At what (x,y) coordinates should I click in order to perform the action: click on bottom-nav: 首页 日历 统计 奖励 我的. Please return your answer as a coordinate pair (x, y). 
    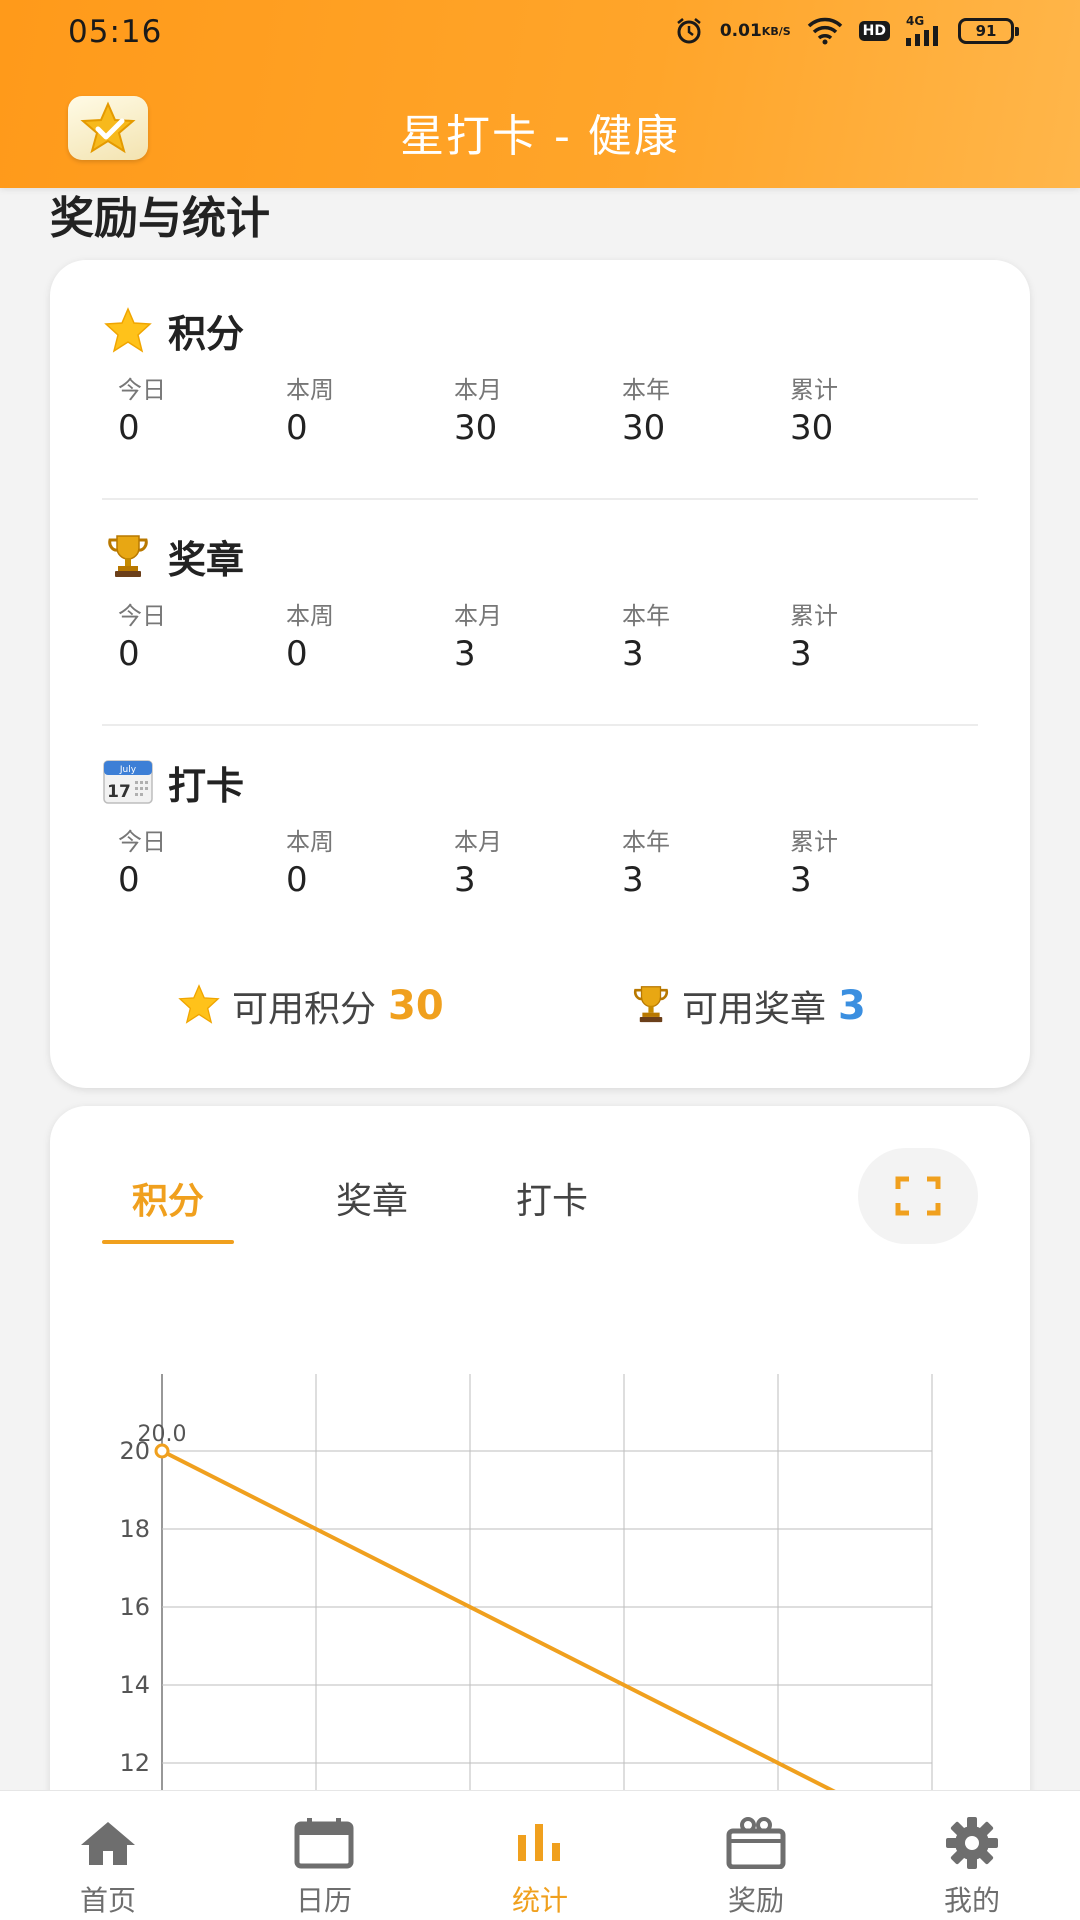
    Looking at the image, I should click on (540, 1855).